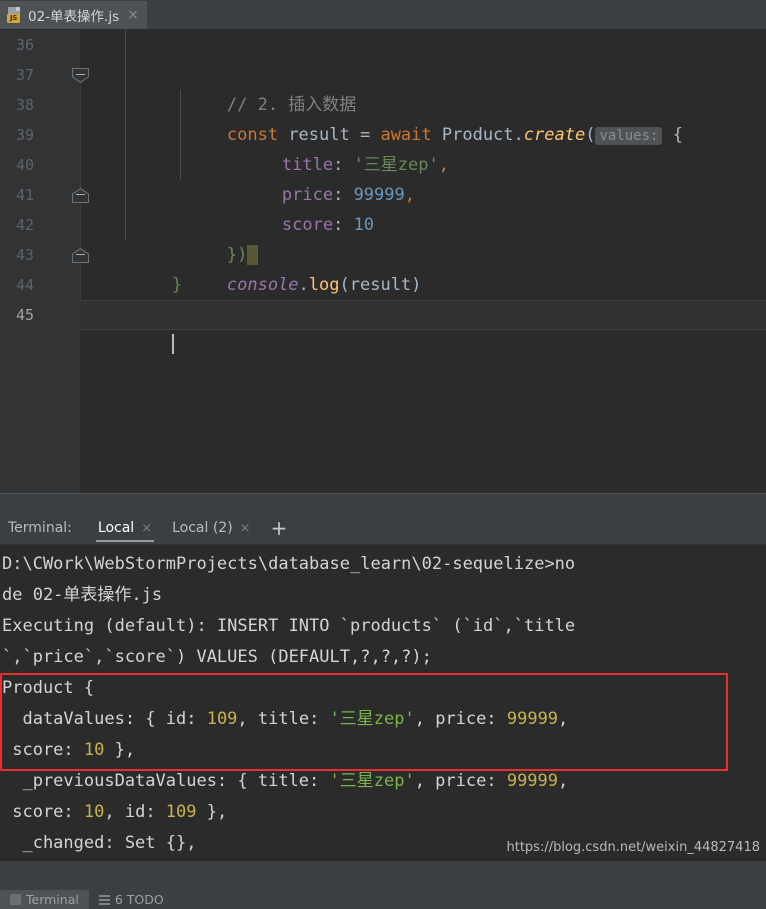  I want to click on status-item-label: 6 TODO, so click(139, 899).